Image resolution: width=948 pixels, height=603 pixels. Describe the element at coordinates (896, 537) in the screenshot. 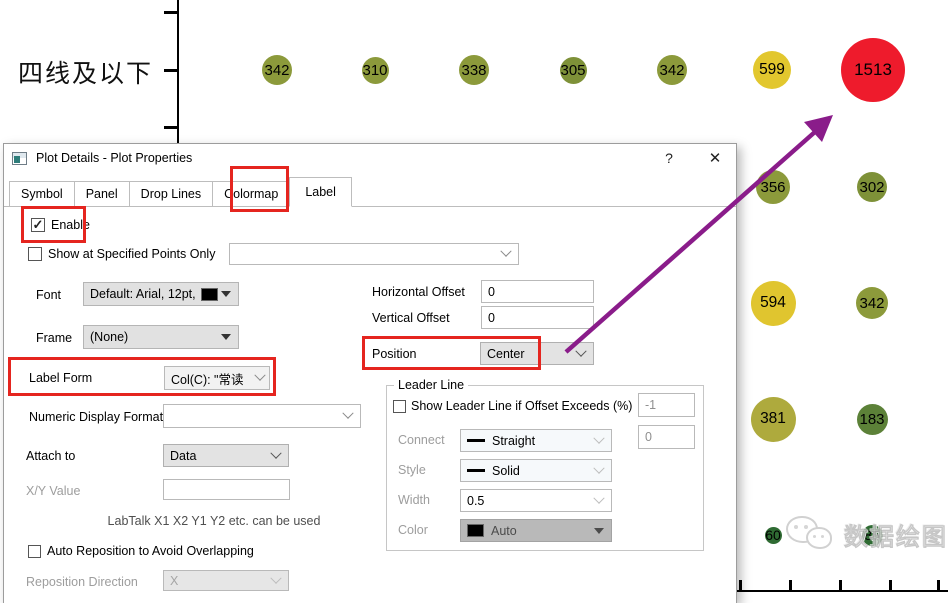

I see `watermark-text: 数据绘图` at that location.